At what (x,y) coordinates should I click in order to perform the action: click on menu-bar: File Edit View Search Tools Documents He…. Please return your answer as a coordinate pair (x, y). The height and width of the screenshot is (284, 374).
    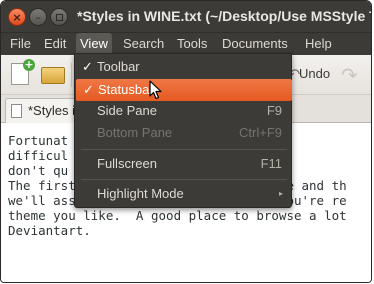
    Looking at the image, I should click on (186, 44).